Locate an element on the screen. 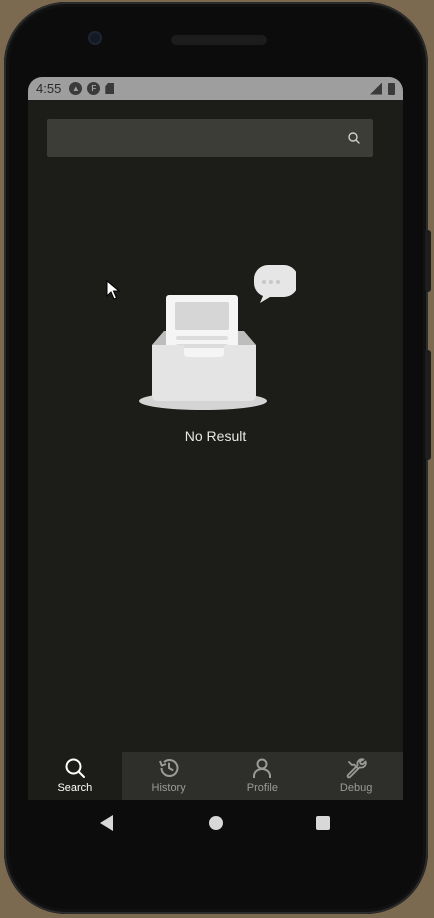 Image resolution: width=434 pixels, height=918 pixels. front-camera is located at coordinates (95, 38).